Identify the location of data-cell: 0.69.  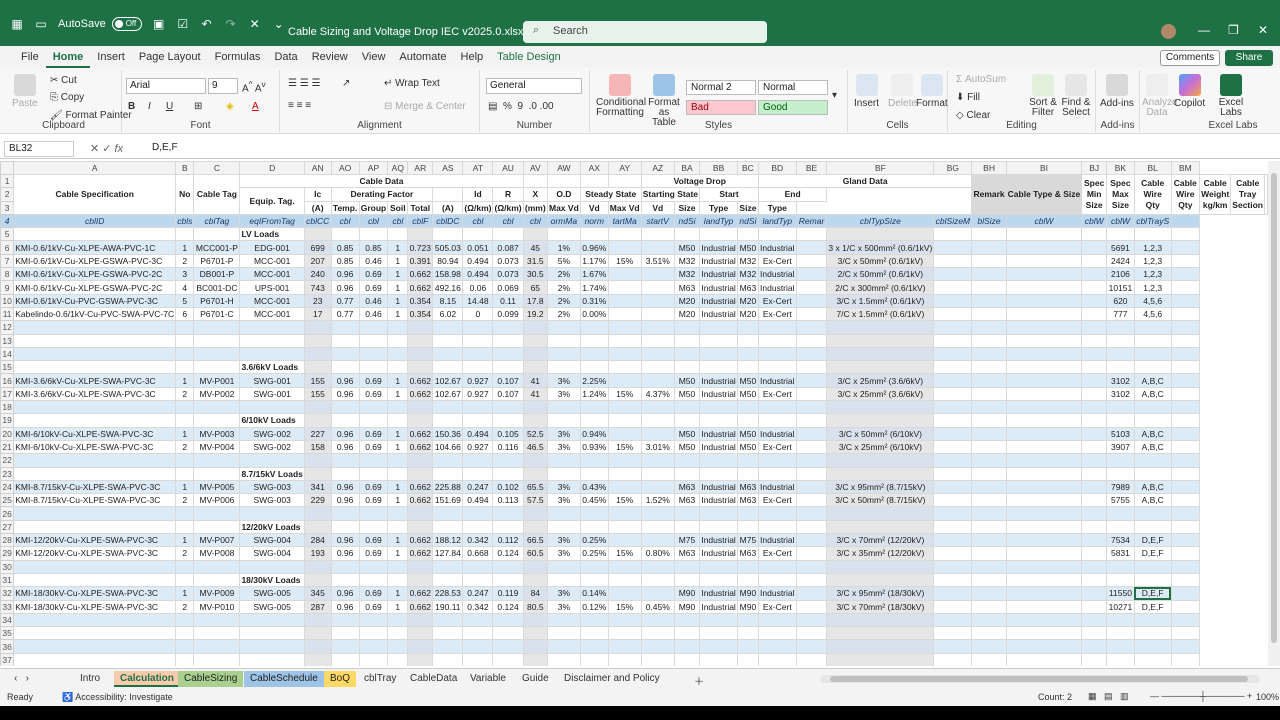
(373, 447).